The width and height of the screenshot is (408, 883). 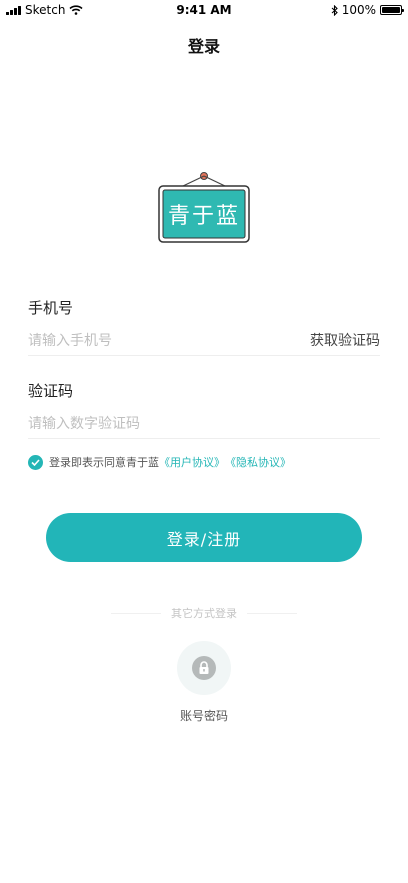 I want to click on code-input: 请输入数字验证码, so click(x=84, y=423).